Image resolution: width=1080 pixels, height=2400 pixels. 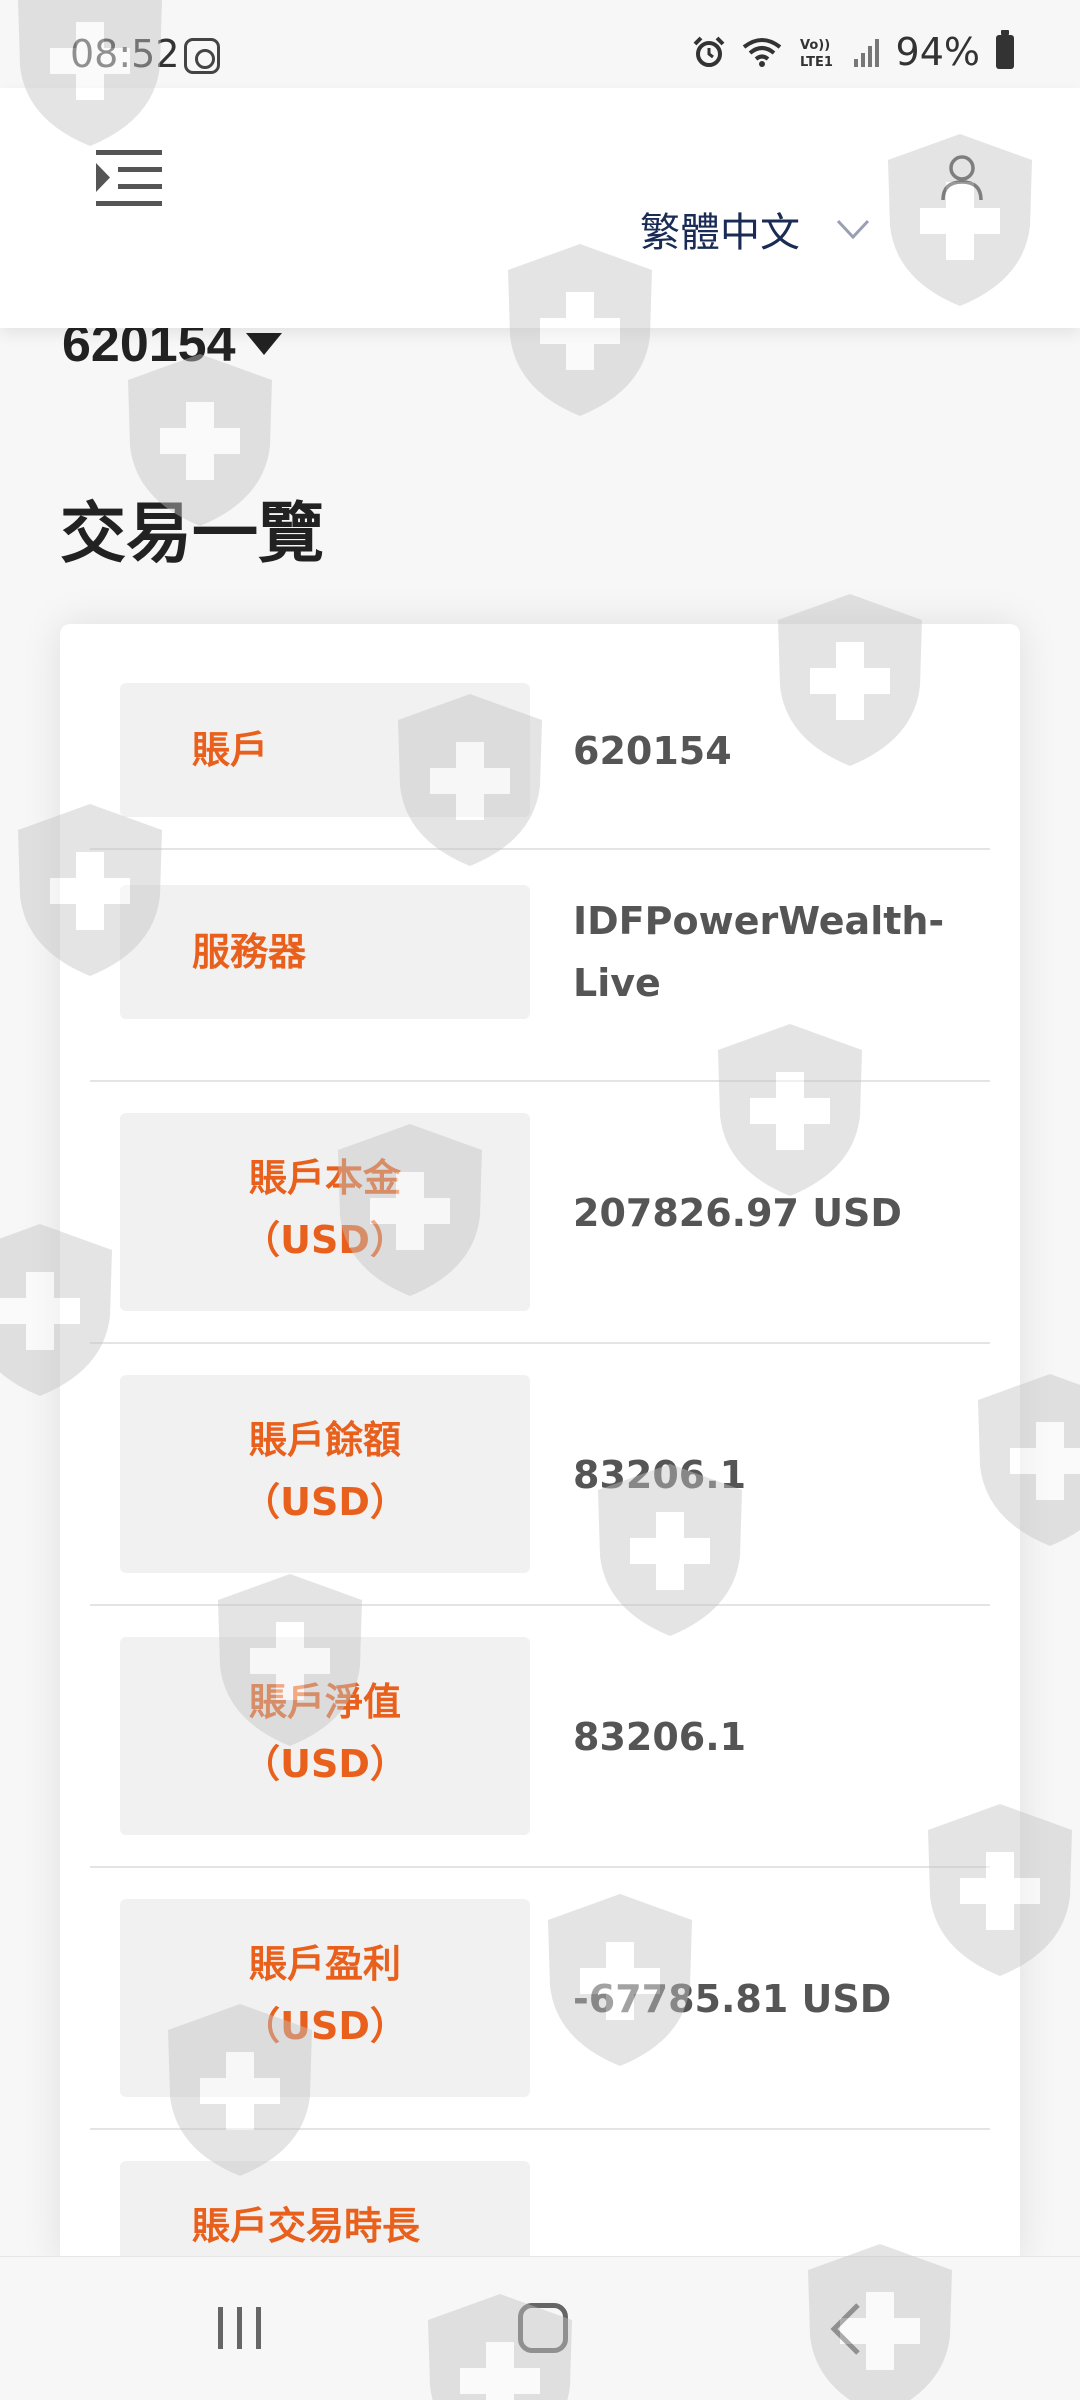 I want to click on user-icon, so click(x=962, y=178).